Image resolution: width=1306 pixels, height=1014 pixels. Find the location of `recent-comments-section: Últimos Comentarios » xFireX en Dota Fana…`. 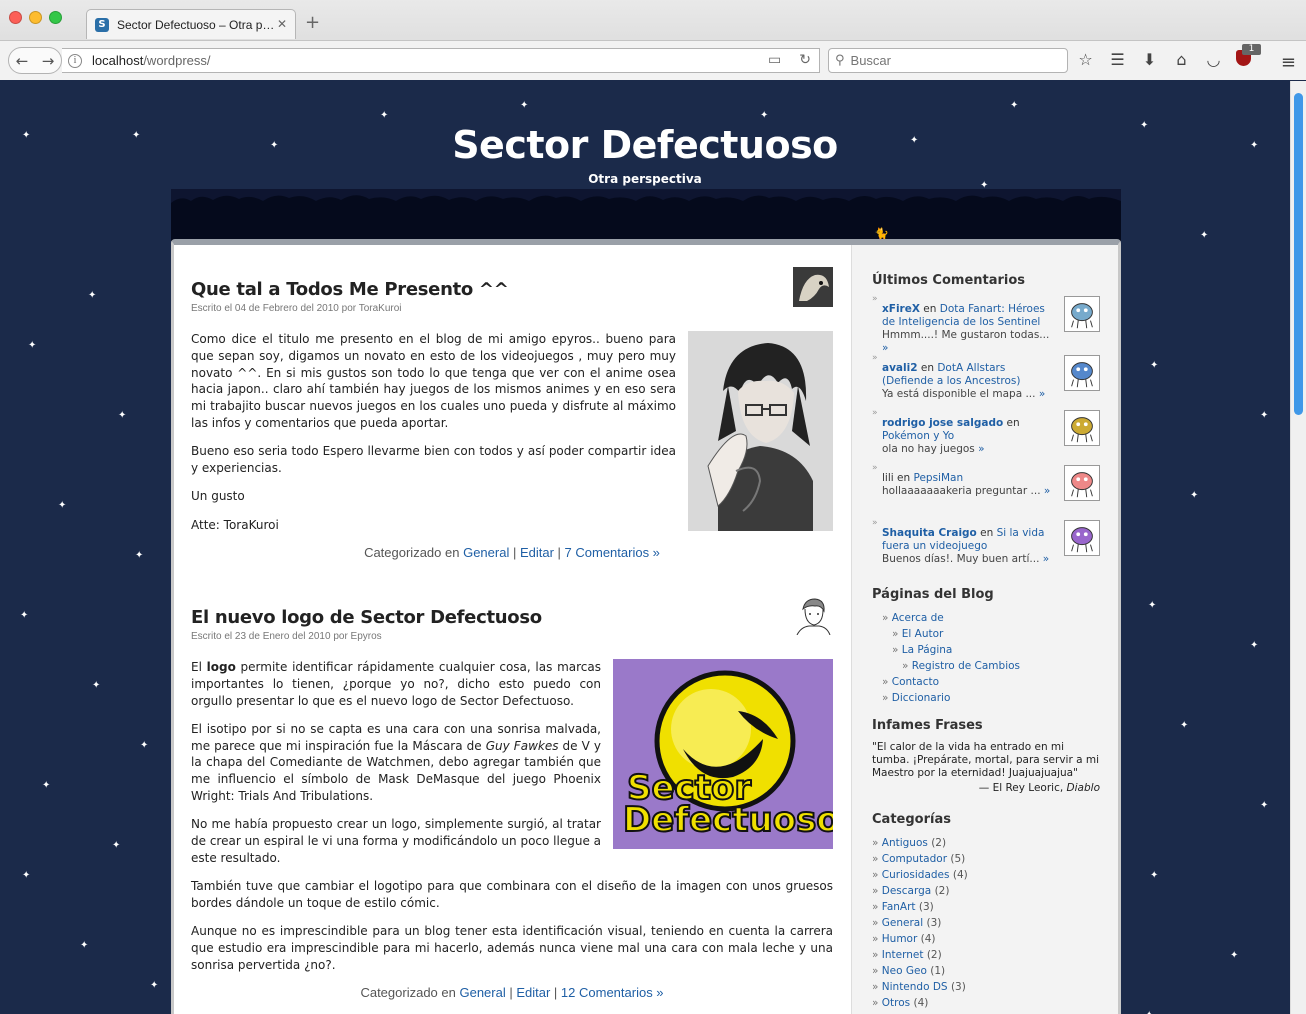

recent-comments-section: Últimos Comentarios » xFireX en Dota Fana… is located at coordinates (986, 424).